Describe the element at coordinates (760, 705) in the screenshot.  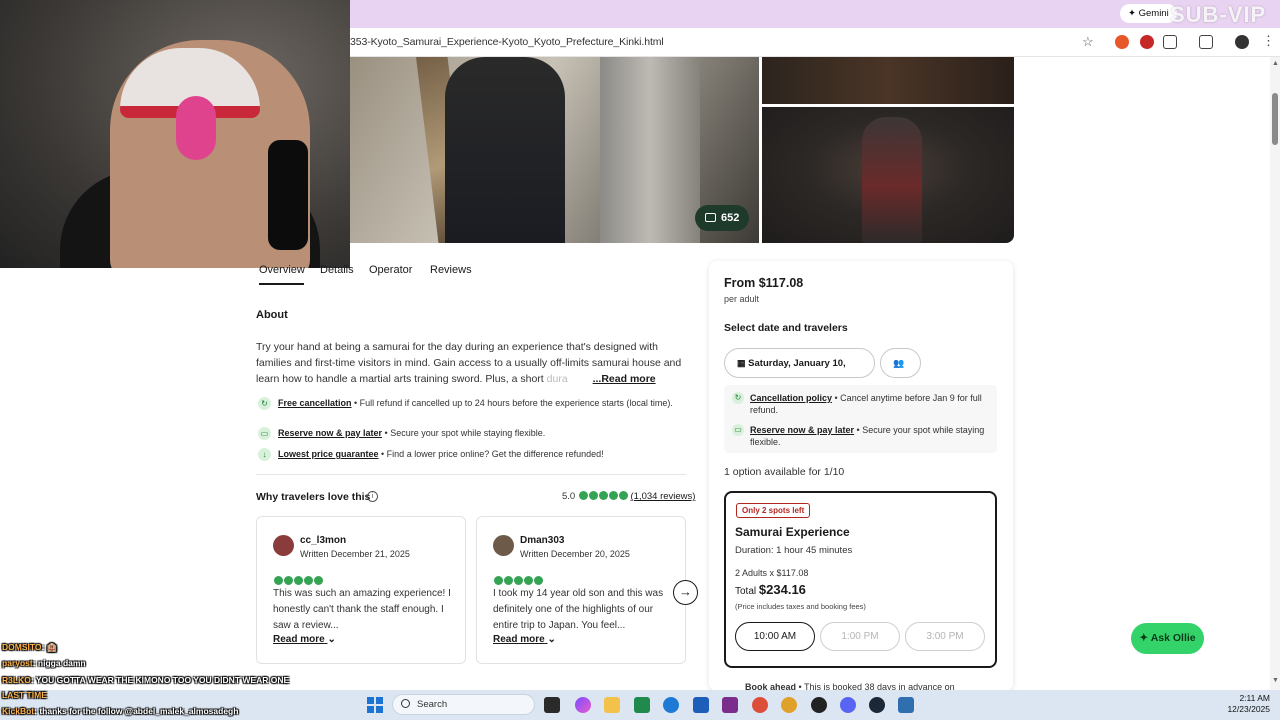
I see `chrome-icon` at that location.